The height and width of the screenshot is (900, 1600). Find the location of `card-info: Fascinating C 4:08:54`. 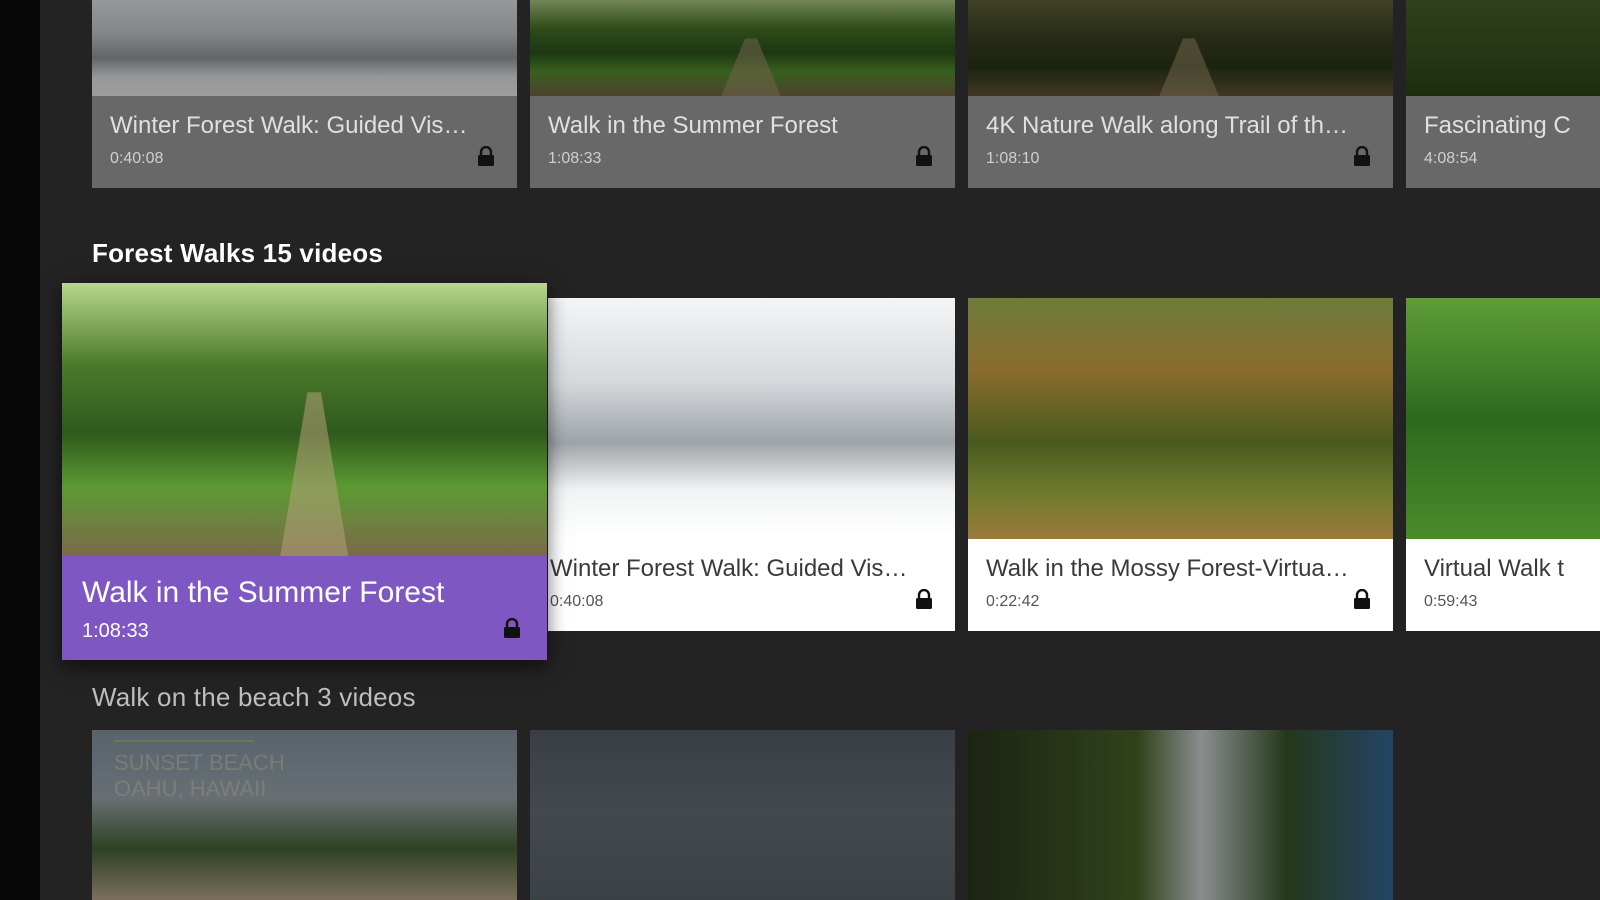

card-info: Fascinating C 4:08:54 is located at coordinates (1503, 142).